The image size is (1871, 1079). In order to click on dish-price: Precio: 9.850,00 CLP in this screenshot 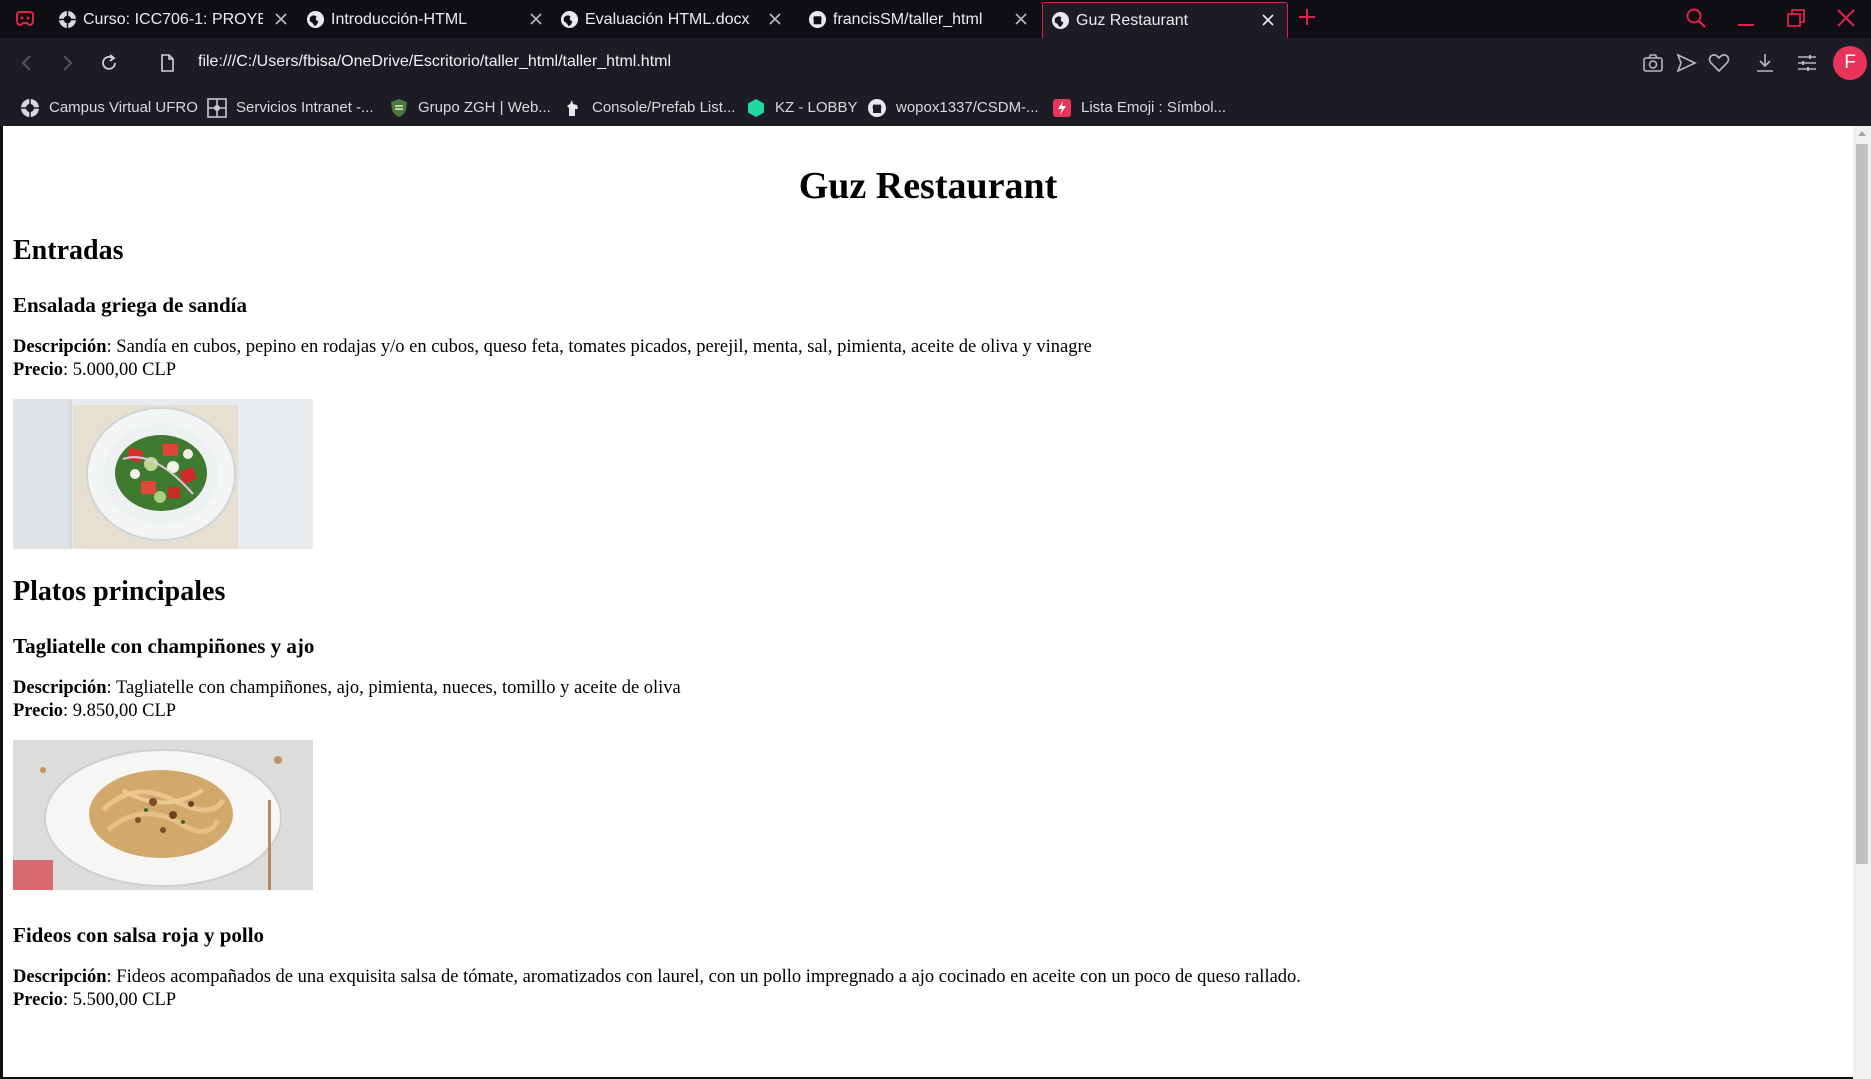, I will do `click(95, 711)`.